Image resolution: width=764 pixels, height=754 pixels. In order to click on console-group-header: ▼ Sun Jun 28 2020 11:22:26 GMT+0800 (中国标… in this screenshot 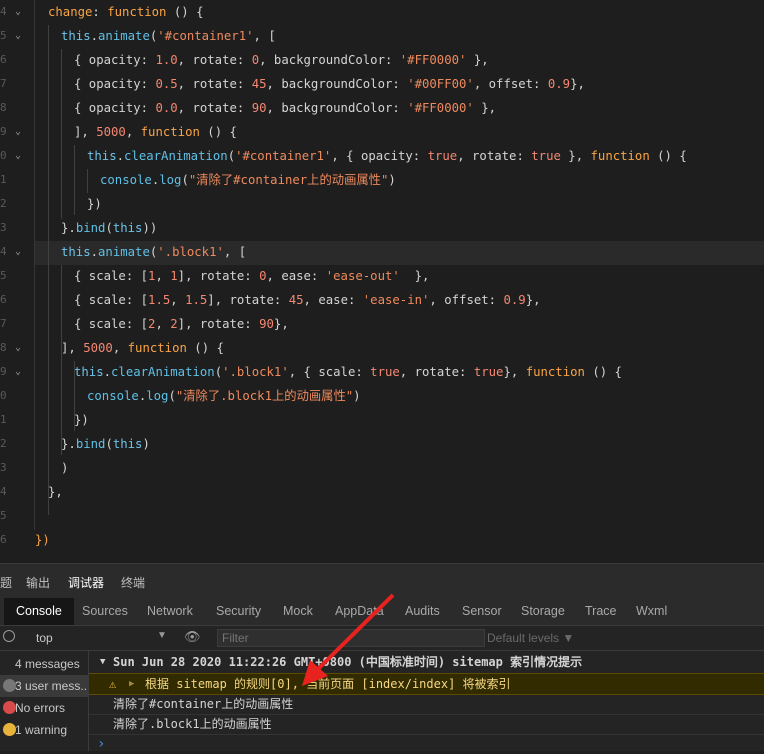, I will do `click(426, 662)`.